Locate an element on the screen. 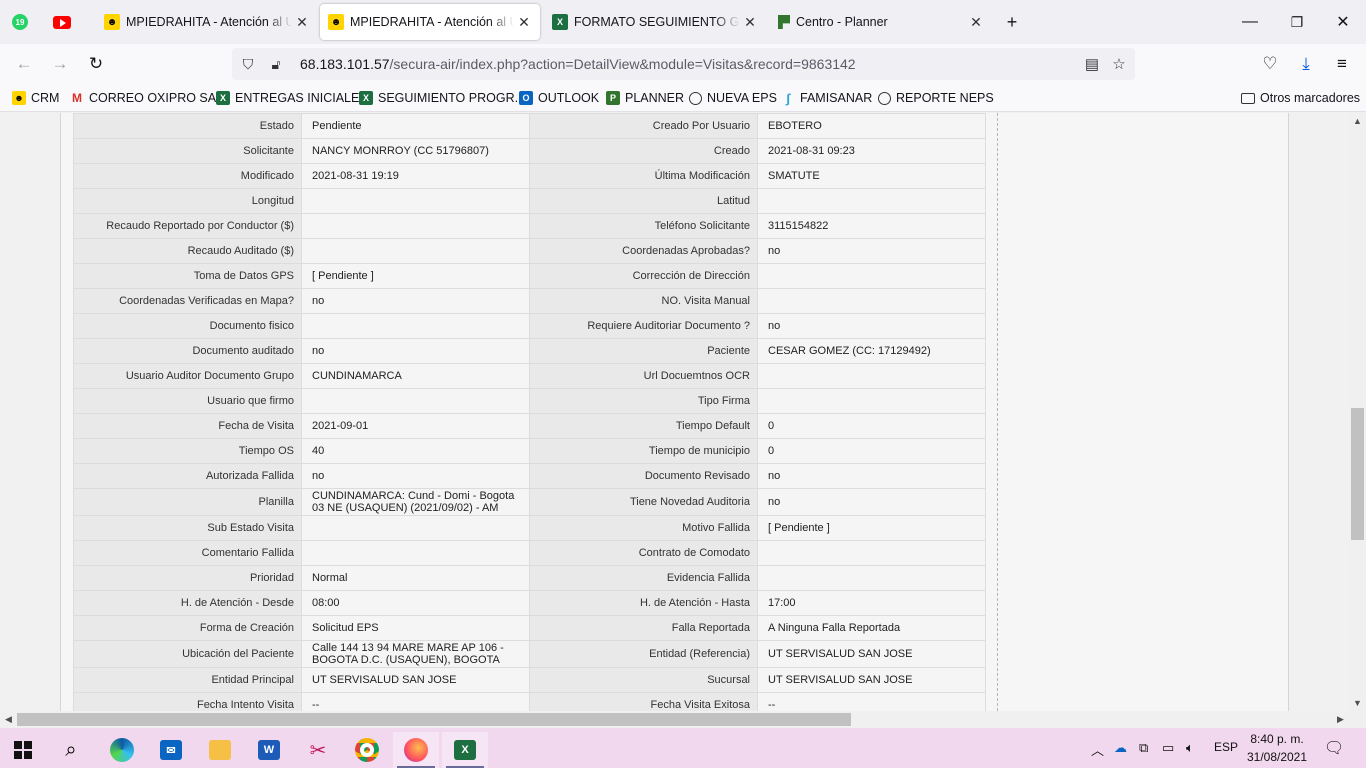 This screenshot has width=1366, height=768. new-tab-button: + is located at coordinates (1012, 22).